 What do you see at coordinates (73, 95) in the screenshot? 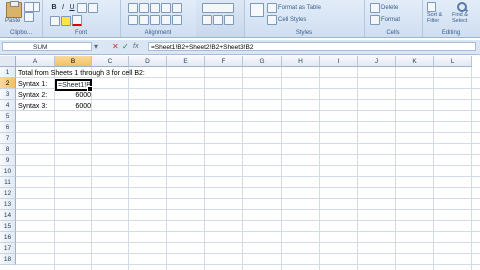
I see `cell-b3: 6000` at bounding box center [73, 95].